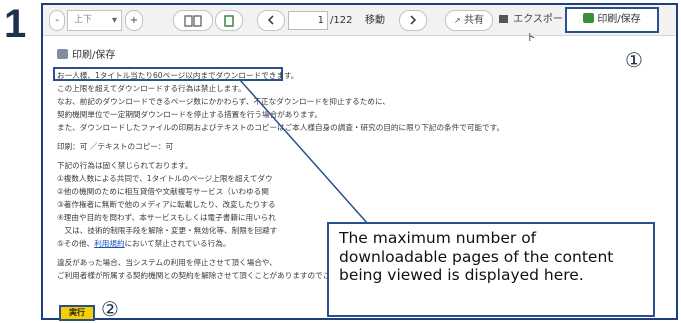 This screenshot has width=681, height=323. I want to click on share-button: ↗ 共有, so click(469, 20).